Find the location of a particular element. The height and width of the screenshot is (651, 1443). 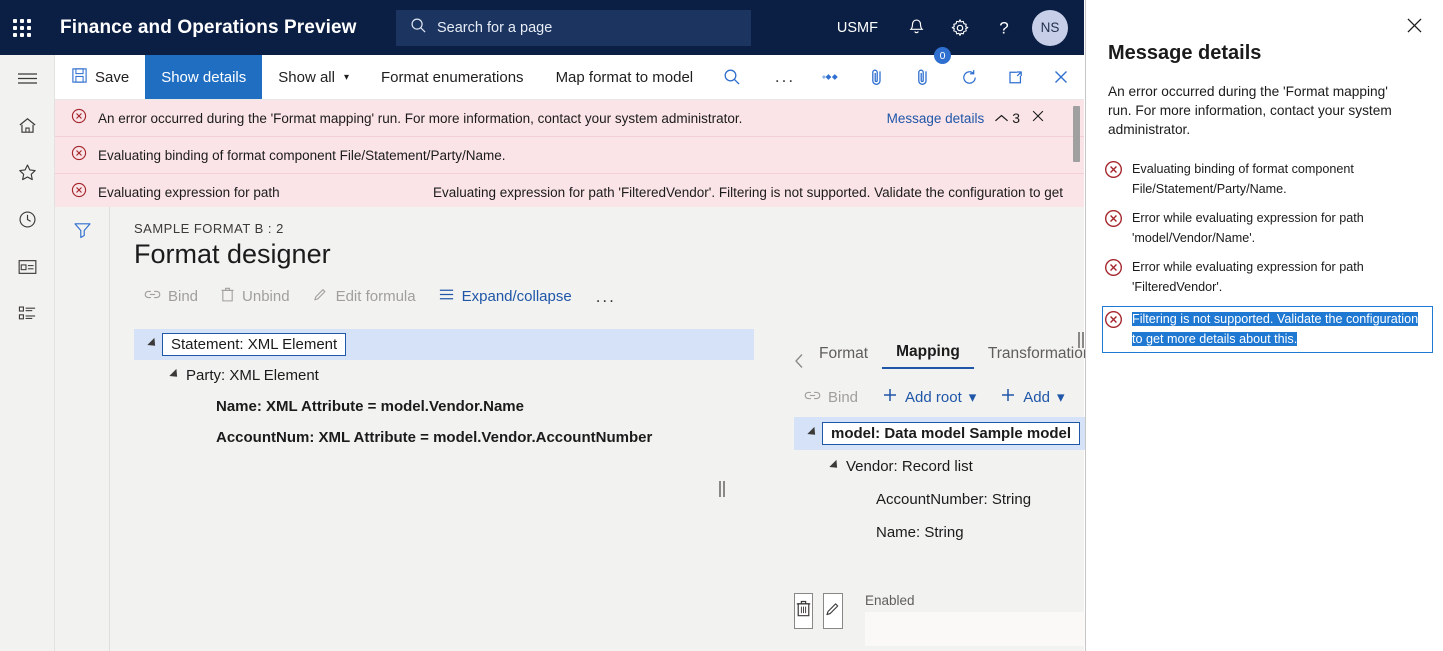

left-navigation-rail is located at coordinates (27, 353).